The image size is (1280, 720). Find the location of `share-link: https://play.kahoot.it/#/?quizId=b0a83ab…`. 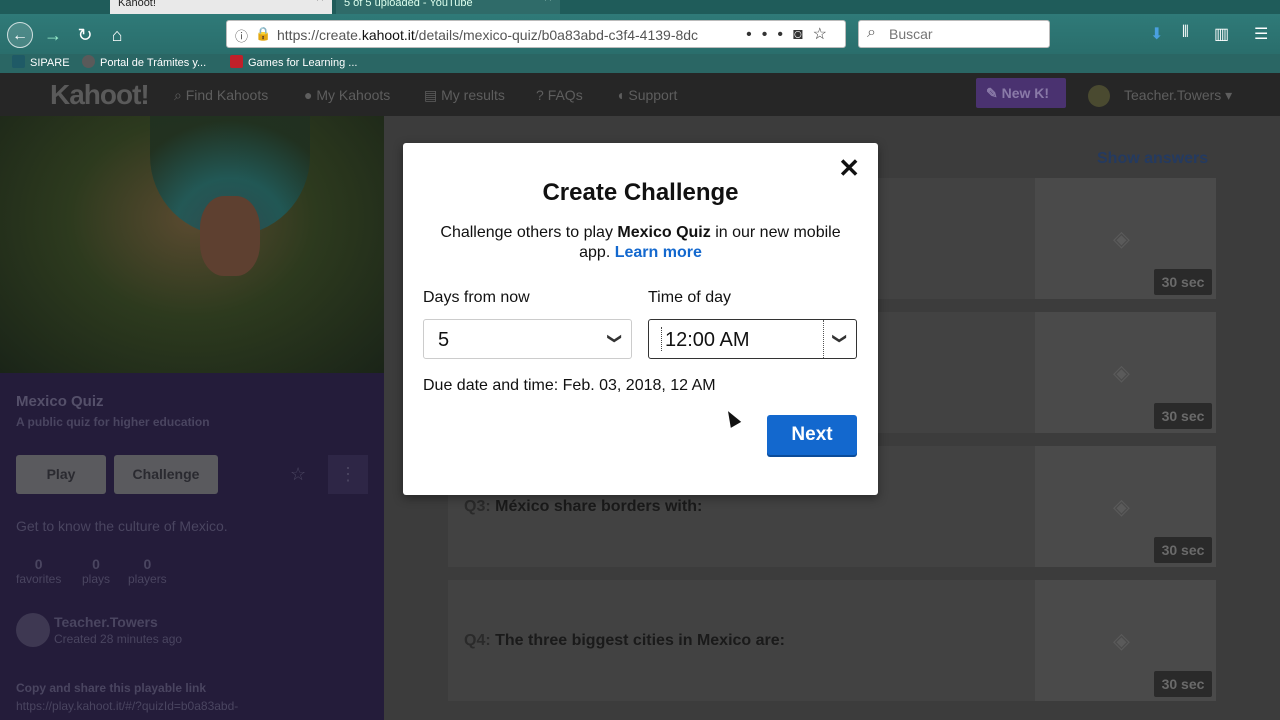

share-link: https://play.kahoot.it/#/?quizId=b0a83ab… is located at coordinates (127, 706).